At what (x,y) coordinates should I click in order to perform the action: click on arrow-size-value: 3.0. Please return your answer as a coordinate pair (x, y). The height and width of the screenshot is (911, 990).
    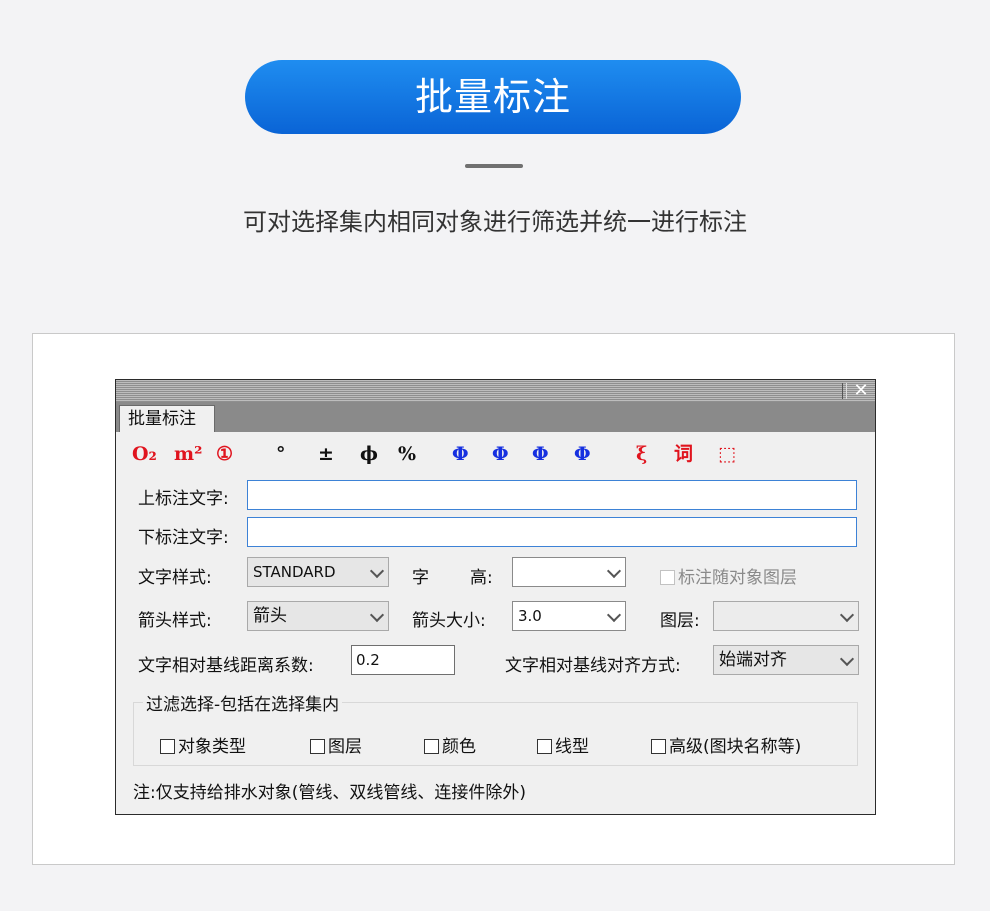
    Looking at the image, I should click on (530, 616).